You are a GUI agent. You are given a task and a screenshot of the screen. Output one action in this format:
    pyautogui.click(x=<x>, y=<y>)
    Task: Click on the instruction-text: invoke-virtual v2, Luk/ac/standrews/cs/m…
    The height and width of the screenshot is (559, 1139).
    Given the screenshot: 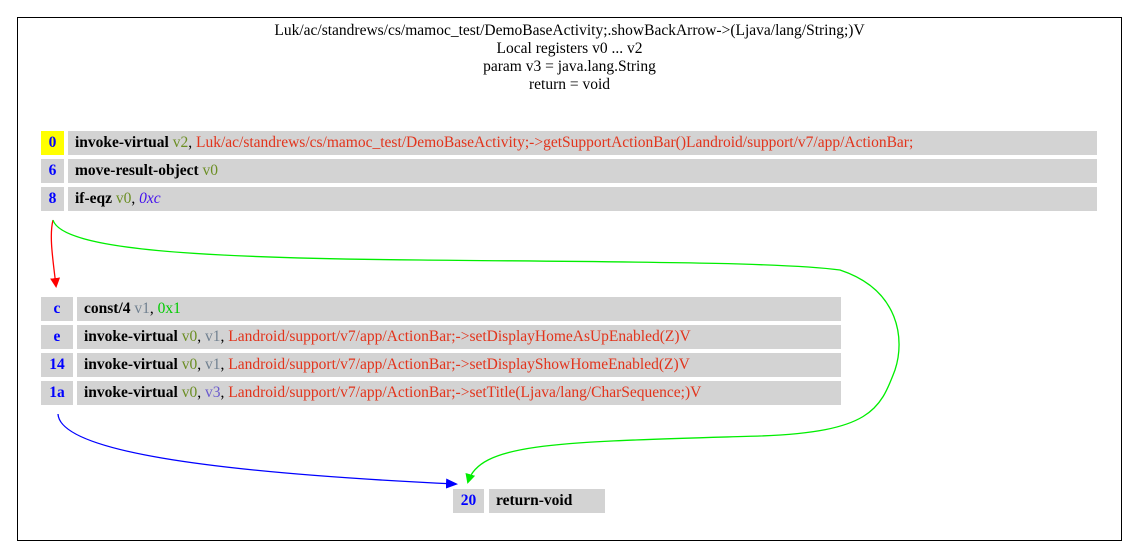 What is the action you would take?
    pyautogui.click(x=582, y=143)
    